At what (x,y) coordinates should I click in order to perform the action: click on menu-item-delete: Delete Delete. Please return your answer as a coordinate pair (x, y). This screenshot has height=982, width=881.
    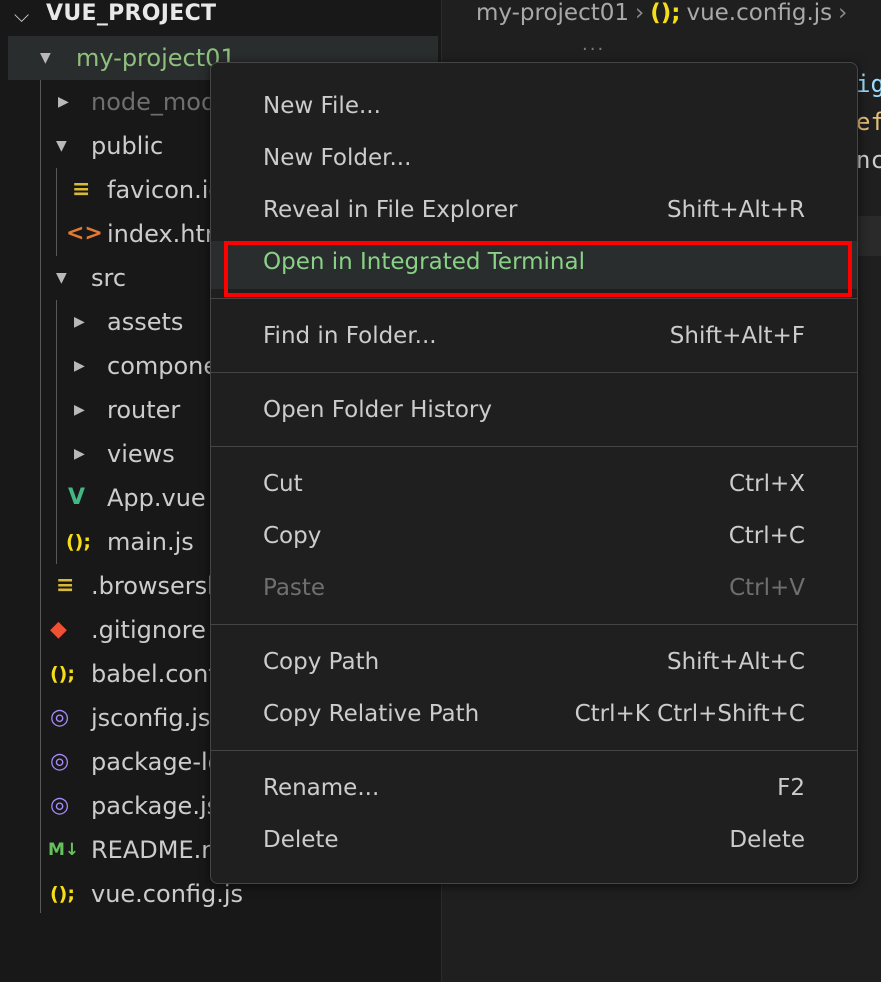
    Looking at the image, I should click on (534, 843).